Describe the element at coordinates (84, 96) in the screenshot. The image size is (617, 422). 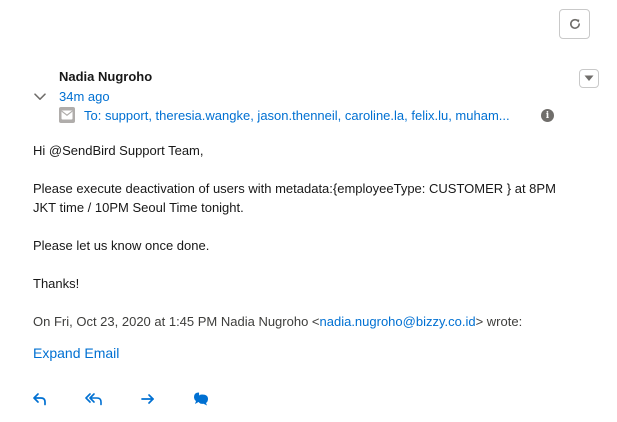
I see `timestamp: 34m ago` at that location.